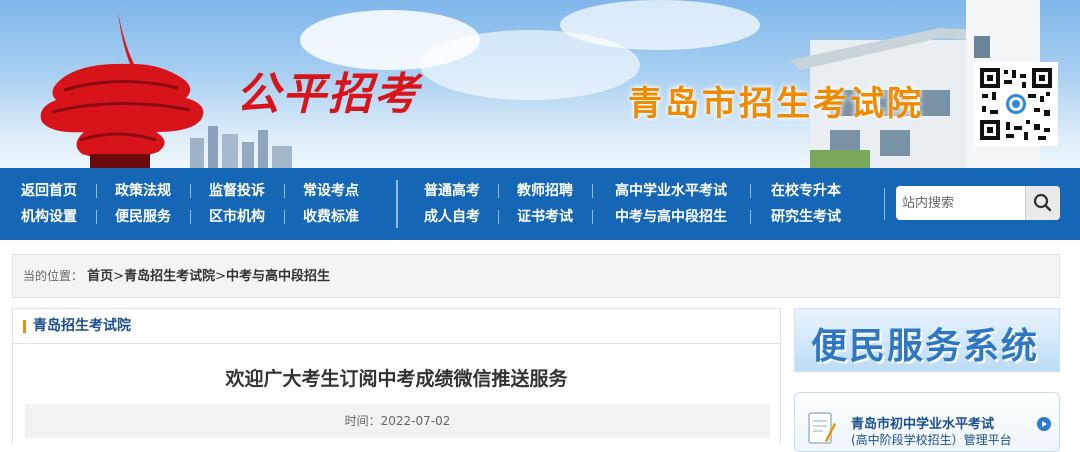 The height and width of the screenshot is (452, 1080). What do you see at coordinates (452, 217) in the screenshot?
I see `nav-adult-exam: 成人自考` at bounding box center [452, 217].